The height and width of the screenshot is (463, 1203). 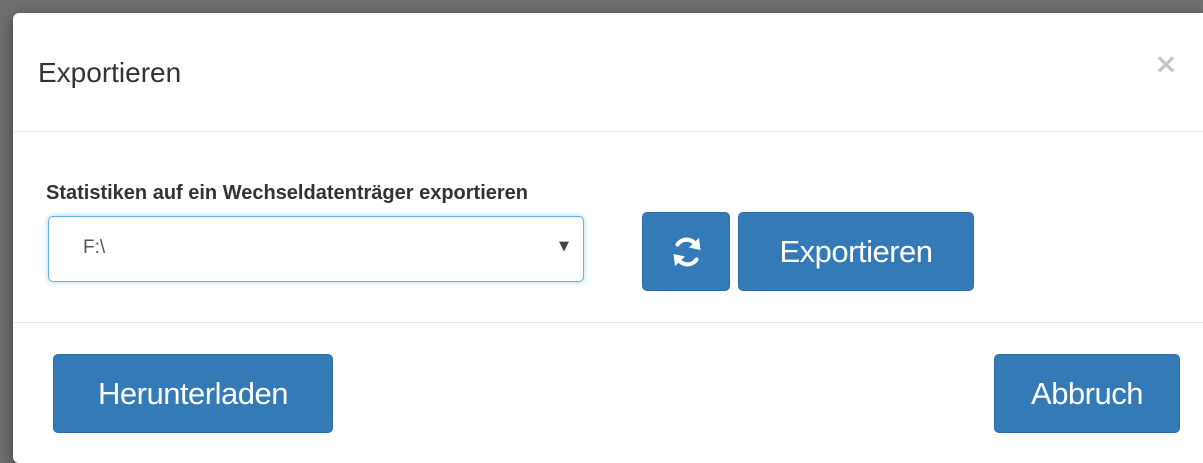 I want to click on download-button: Herunterladen, so click(x=193, y=393).